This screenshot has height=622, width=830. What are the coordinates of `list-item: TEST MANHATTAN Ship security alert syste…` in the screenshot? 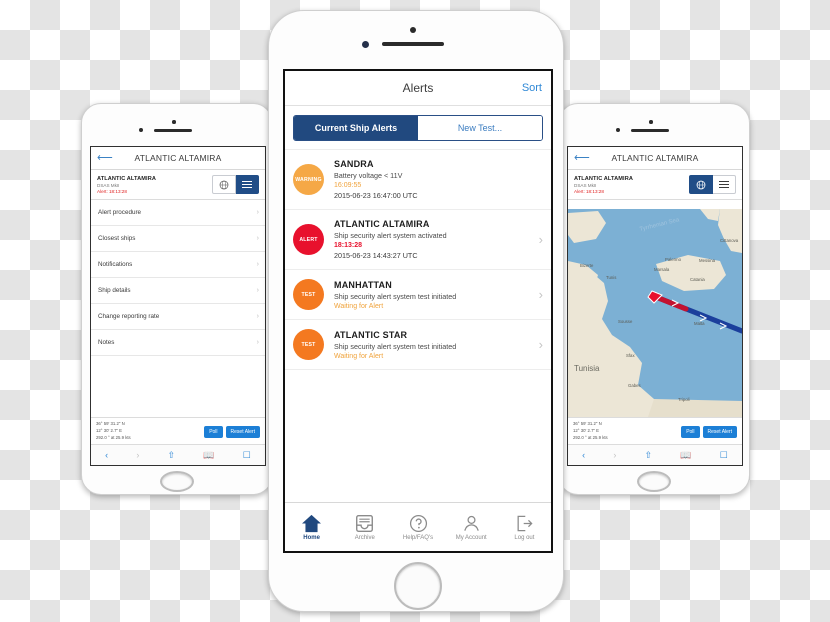 It's located at (418, 294).